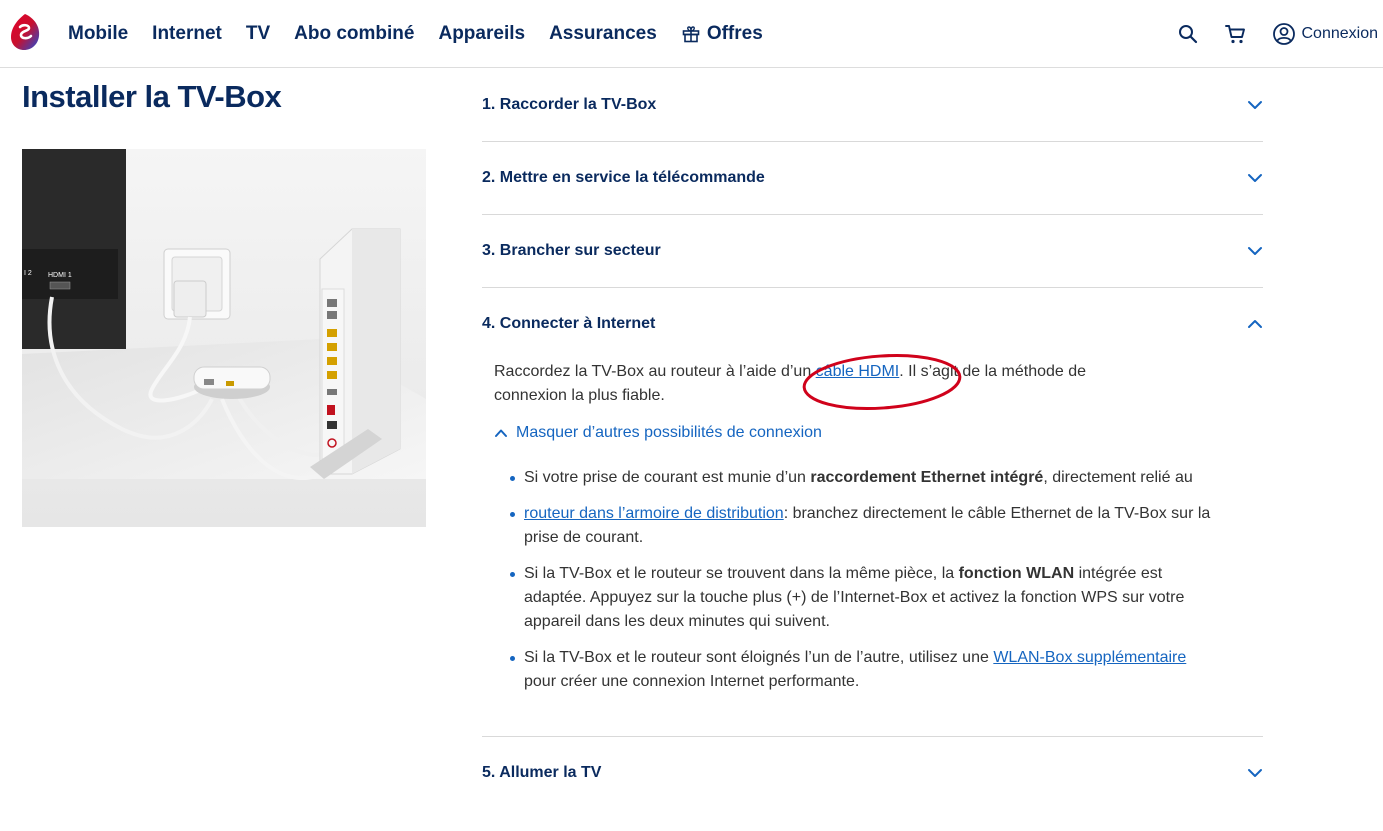 The height and width of the screenshot is (831, 1383). Describe the element at coordinates (258, 34) in the screenshot. I see `nav-tv: TV` at that location.